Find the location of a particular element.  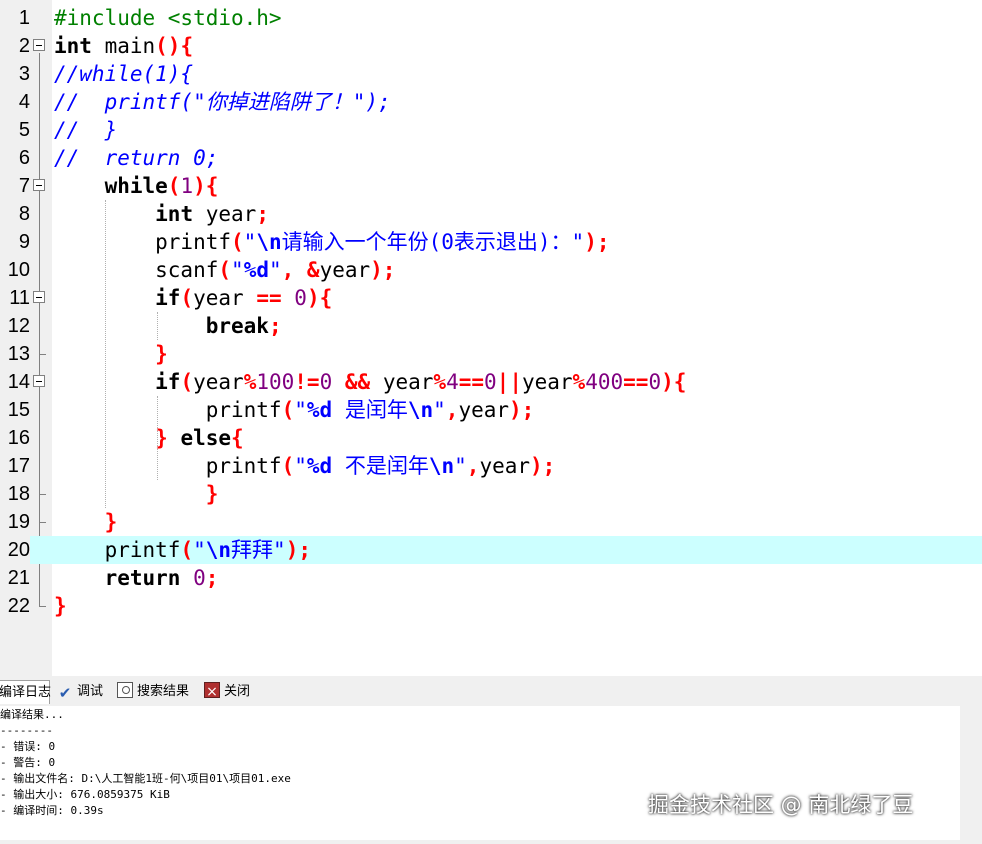

code-token: main is located at coordinates (123, 46).